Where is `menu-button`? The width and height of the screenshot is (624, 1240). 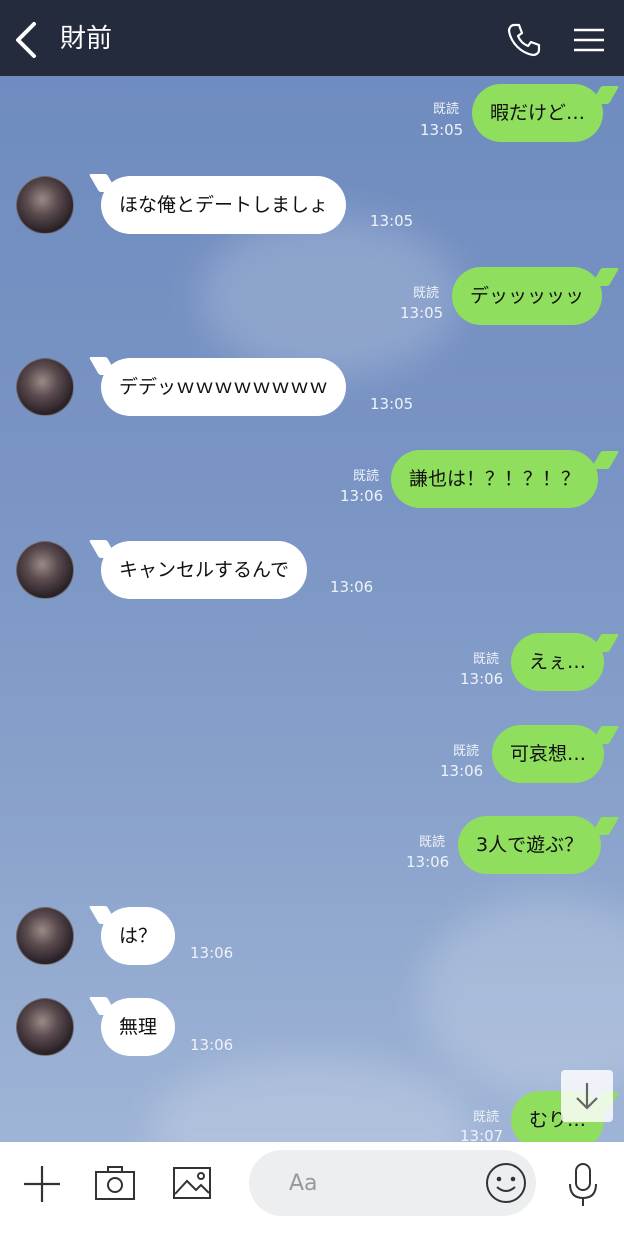 menu-button is located at coordinates (589, 40).